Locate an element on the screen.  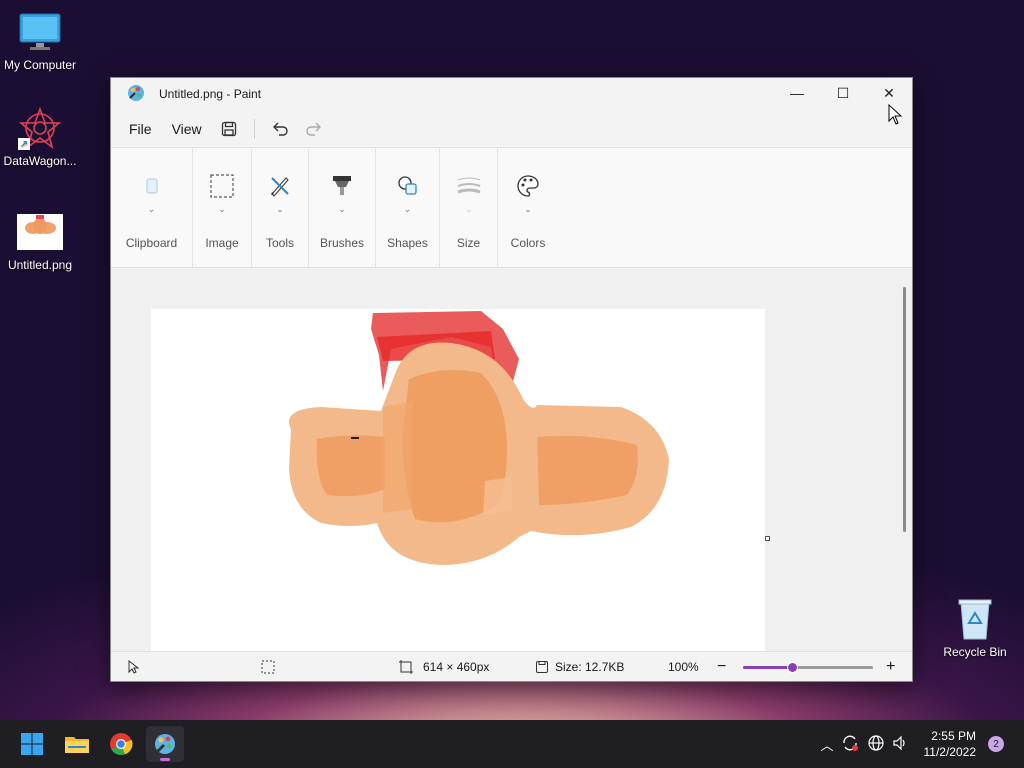
desktop-icon-my-computer: My Computer is located at coordinates (40, 41).